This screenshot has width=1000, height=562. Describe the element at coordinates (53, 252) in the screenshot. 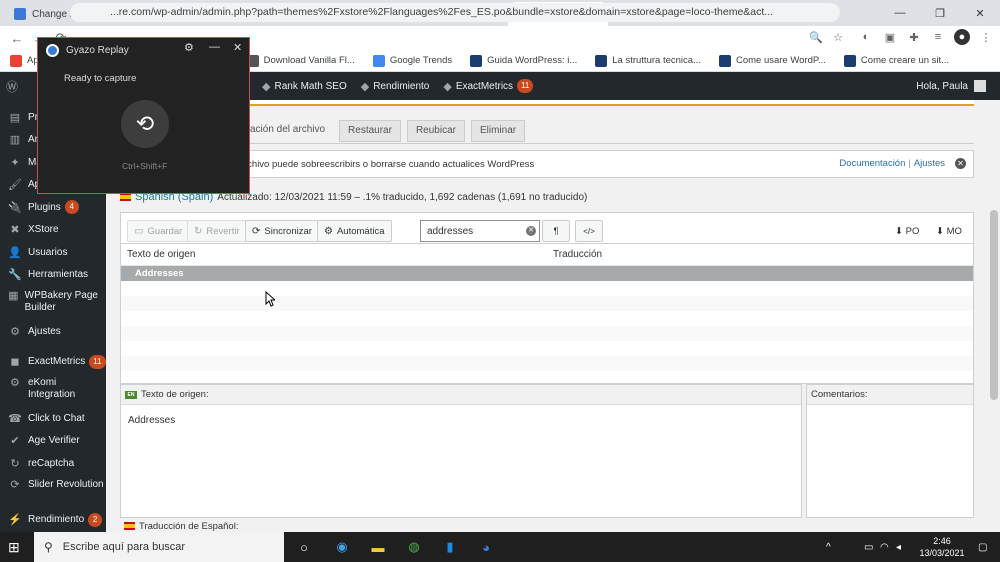

I see `sidebar-item: 👤 Usuarios` at that location.